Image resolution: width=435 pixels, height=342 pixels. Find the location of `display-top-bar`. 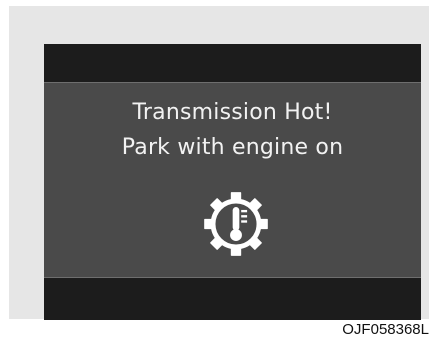

display-top-bar is located at coordinates (232, 63).